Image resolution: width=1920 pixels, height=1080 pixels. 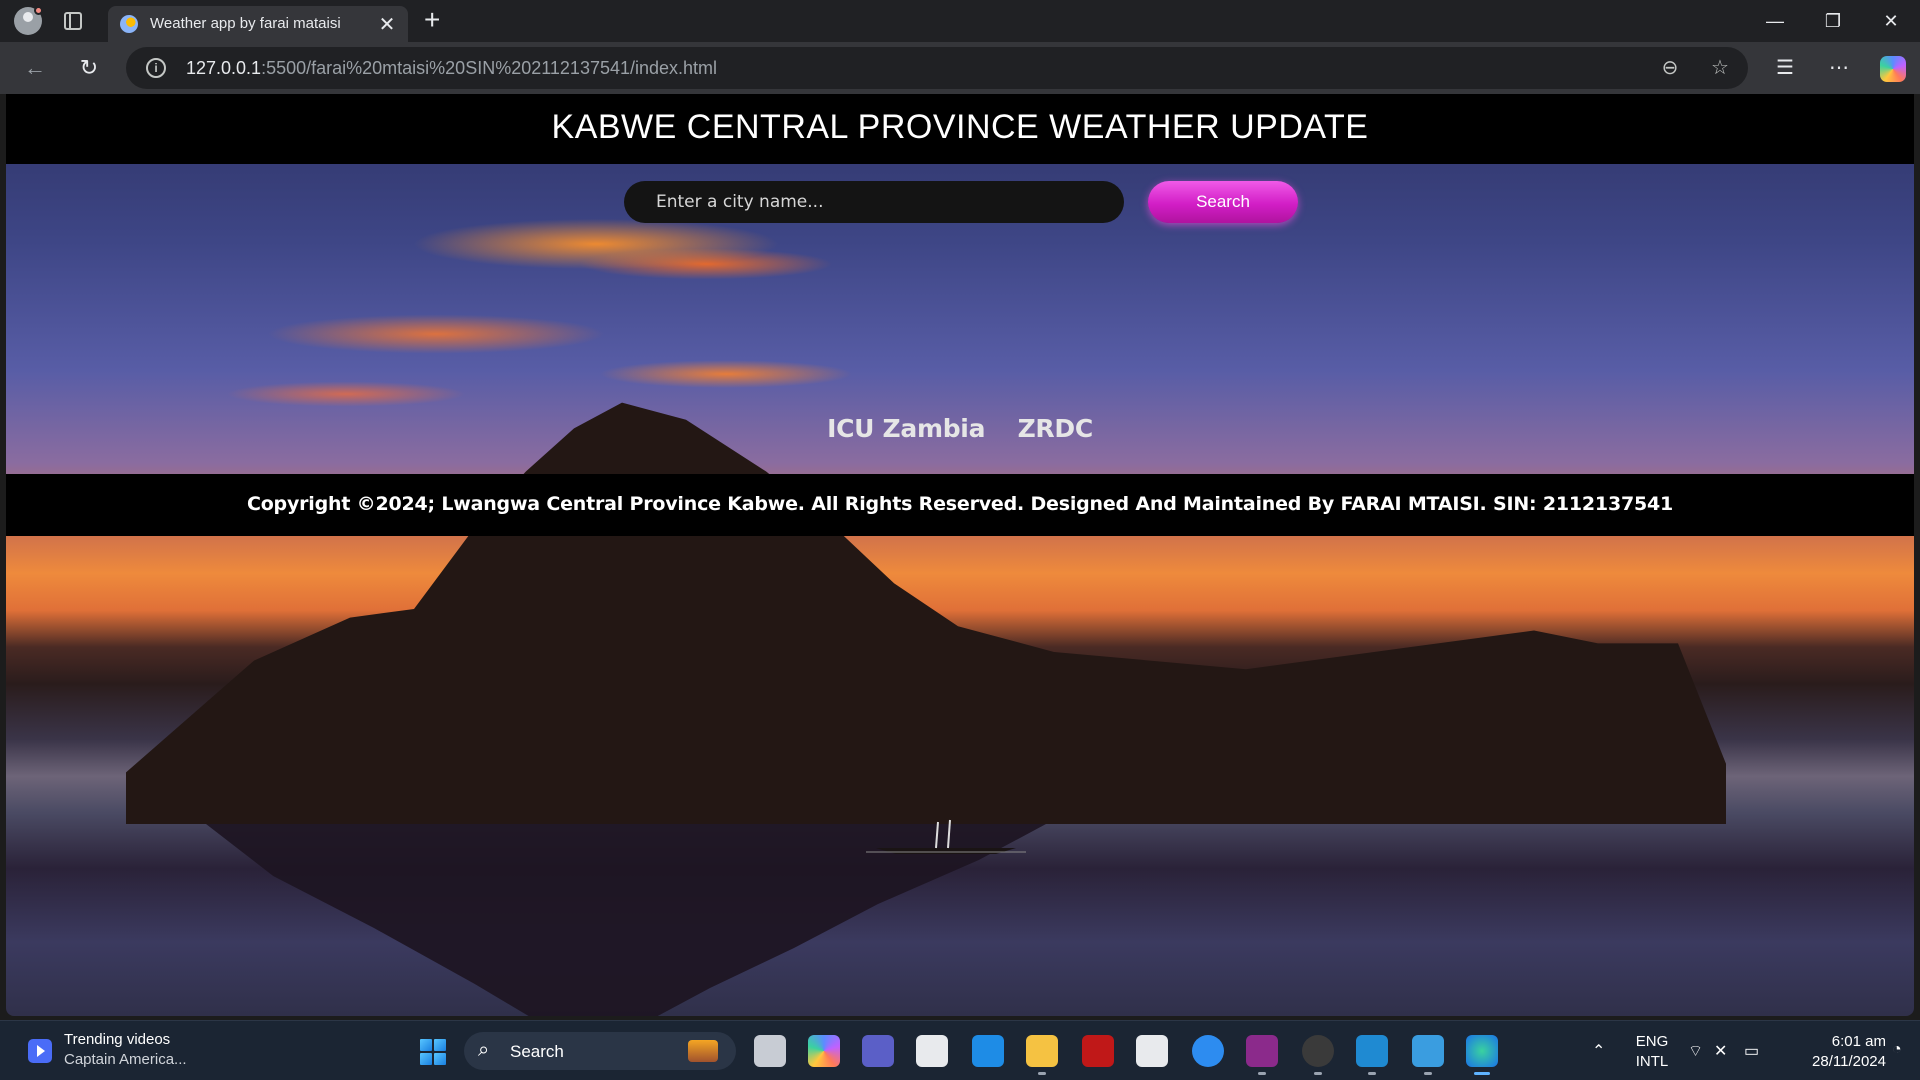 I want to click on city-search-input, so click(x=874, y=202).